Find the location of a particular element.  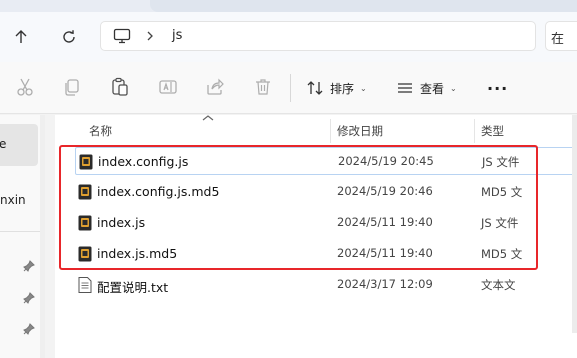

sort-label: 排序 is located at coordinates (342, 88).